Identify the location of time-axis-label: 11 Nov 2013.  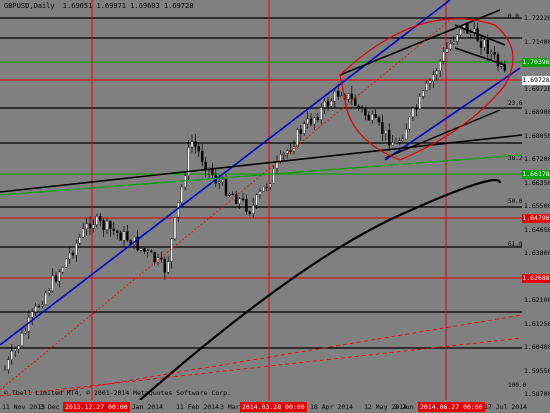
(24, 407).